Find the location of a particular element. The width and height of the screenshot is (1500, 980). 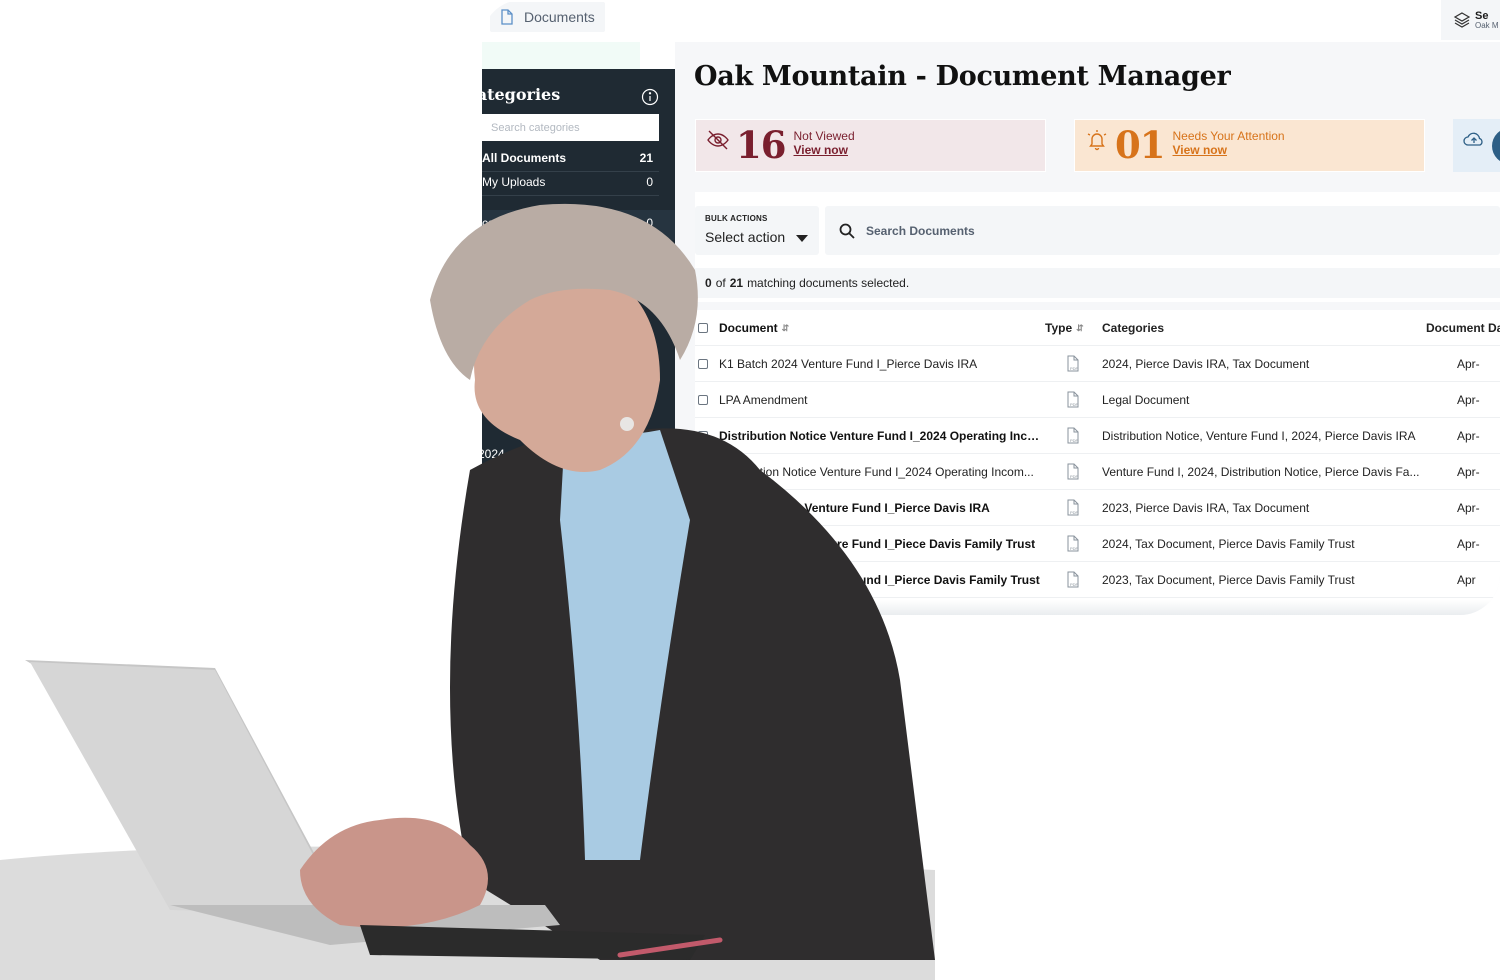

organization-switcher: Se Oak M is located at coordinates (1470, 20).